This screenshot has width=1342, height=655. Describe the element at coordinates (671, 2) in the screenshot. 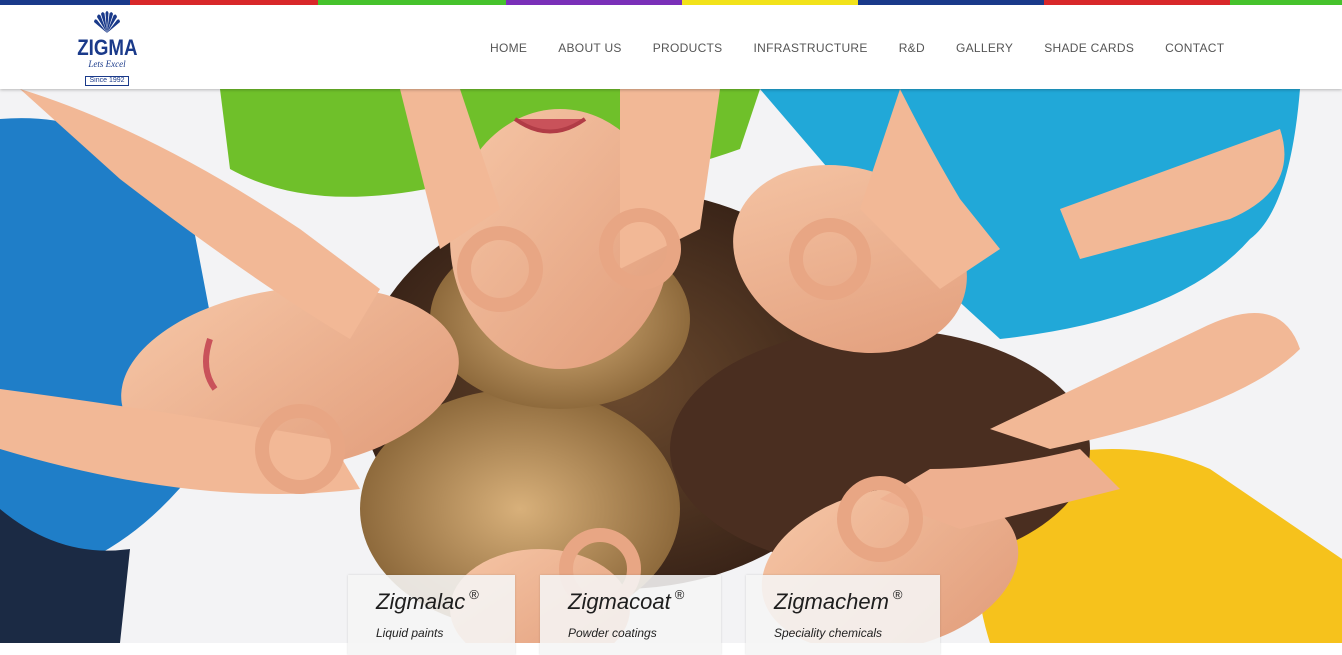

I see `color-stripe` at that location.